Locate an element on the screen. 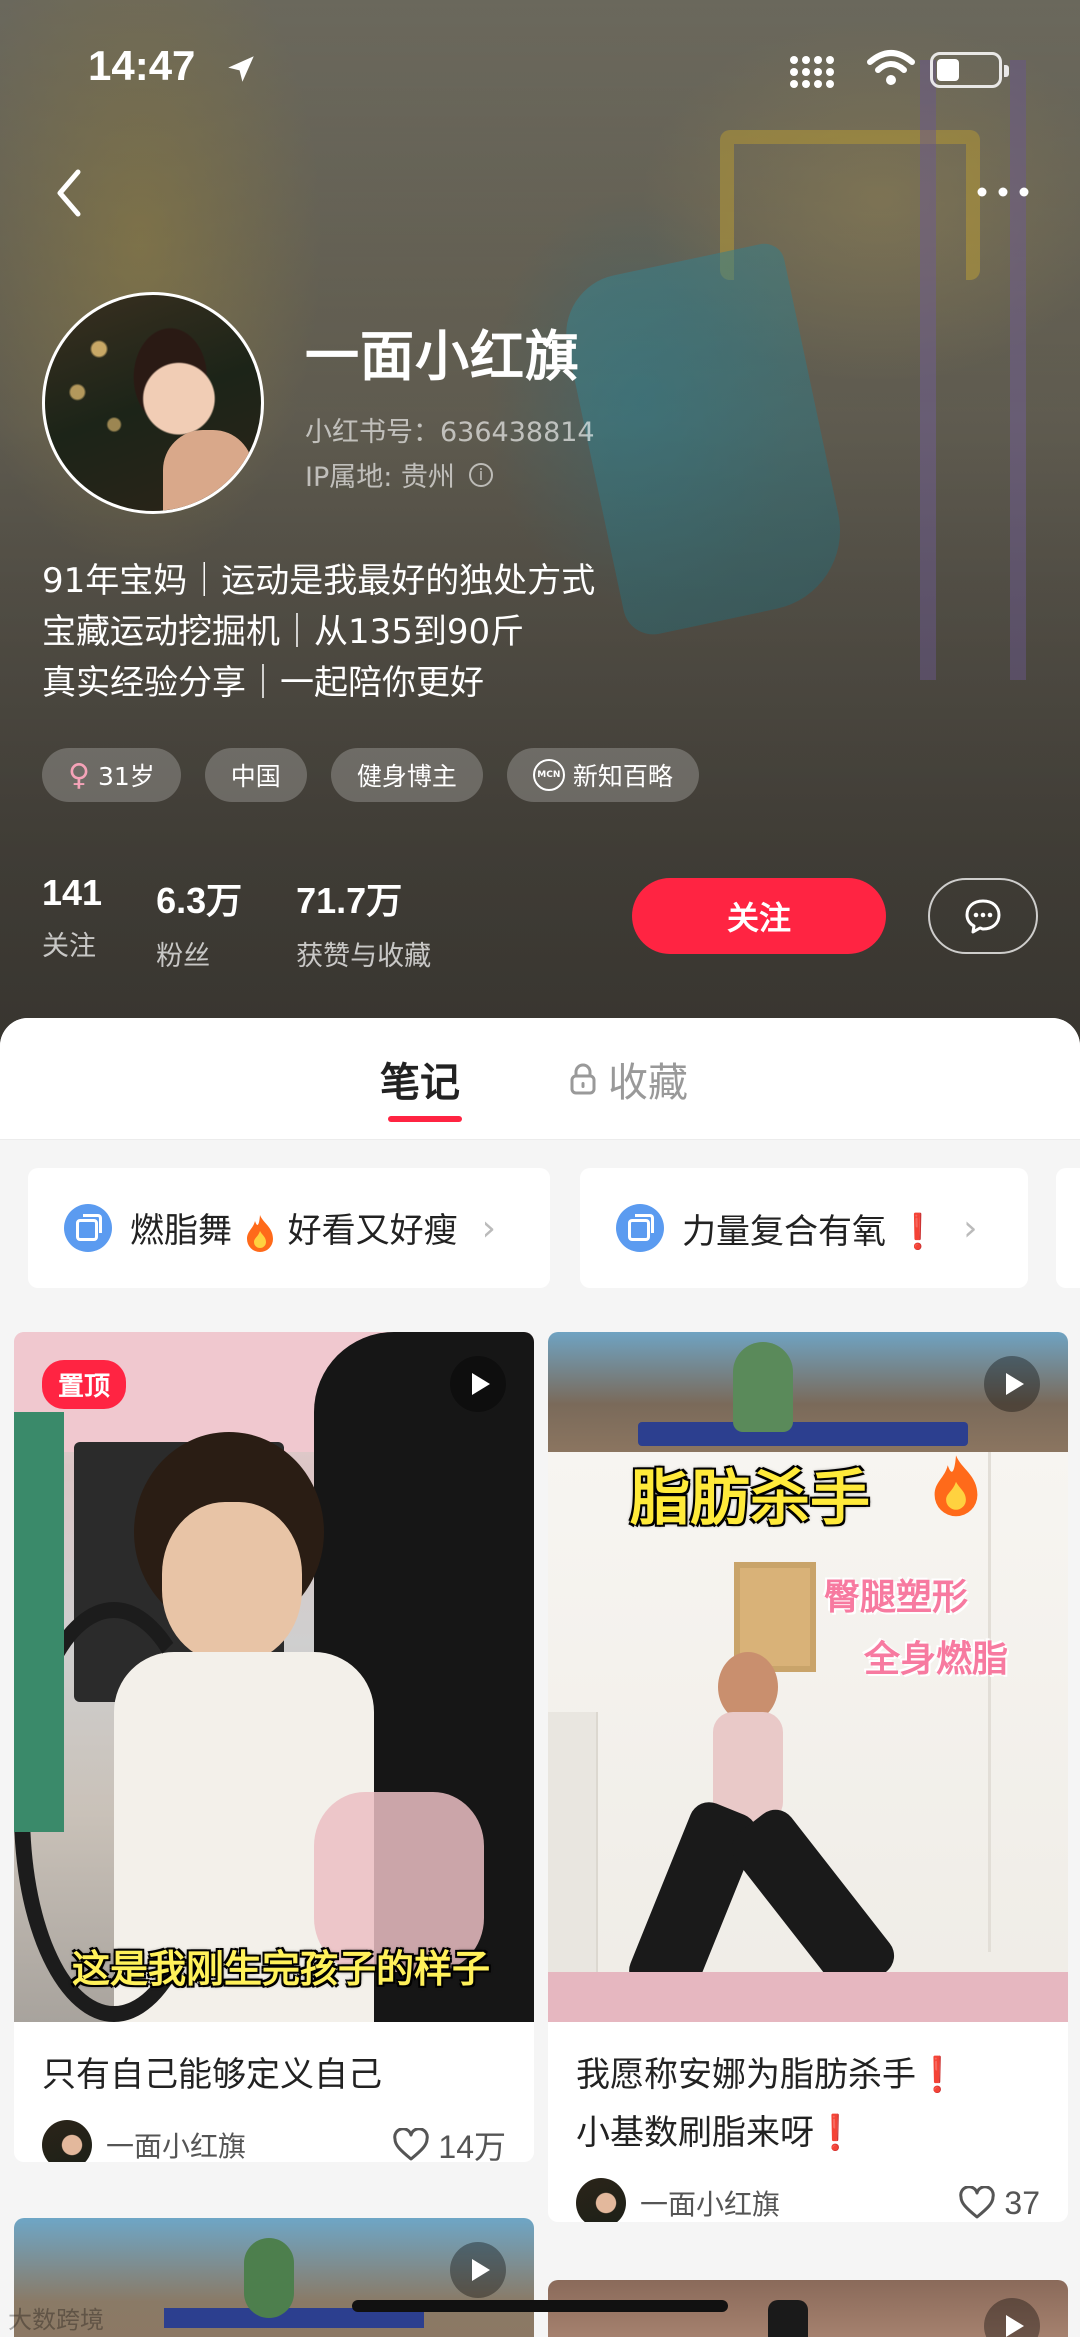 This screenshot has height=2337, width=1080. like-count: 14万 is located at coordinates (472, 2145).